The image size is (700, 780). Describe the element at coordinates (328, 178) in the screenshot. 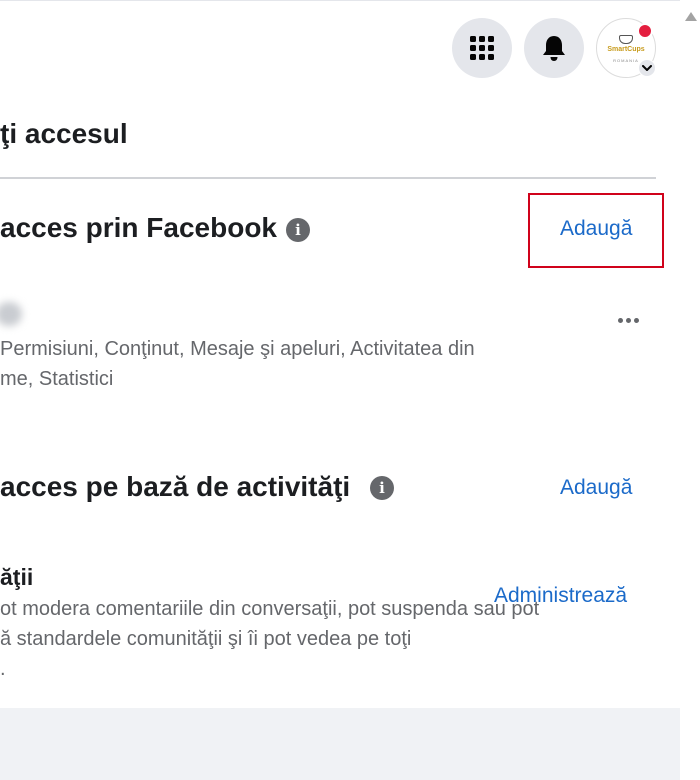

I see `section-divider` at that location.